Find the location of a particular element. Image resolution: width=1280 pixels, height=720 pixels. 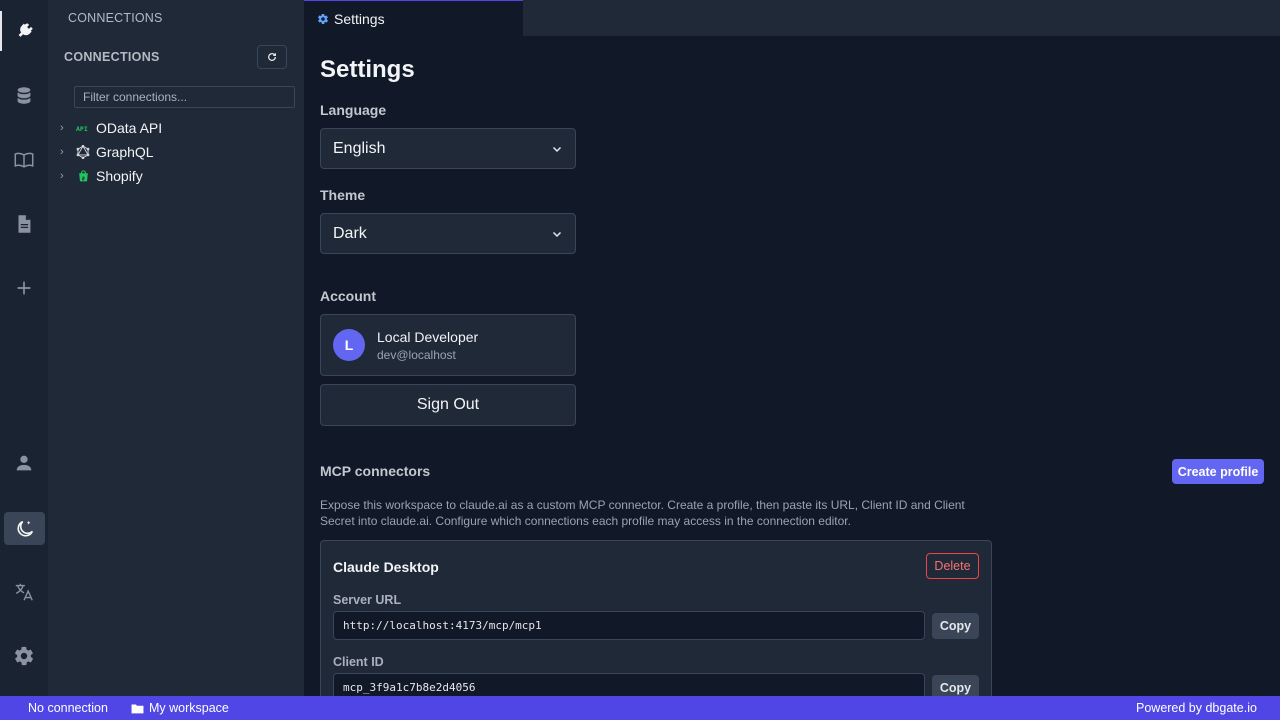

account-label: Account is located at coordinates (348, 296).